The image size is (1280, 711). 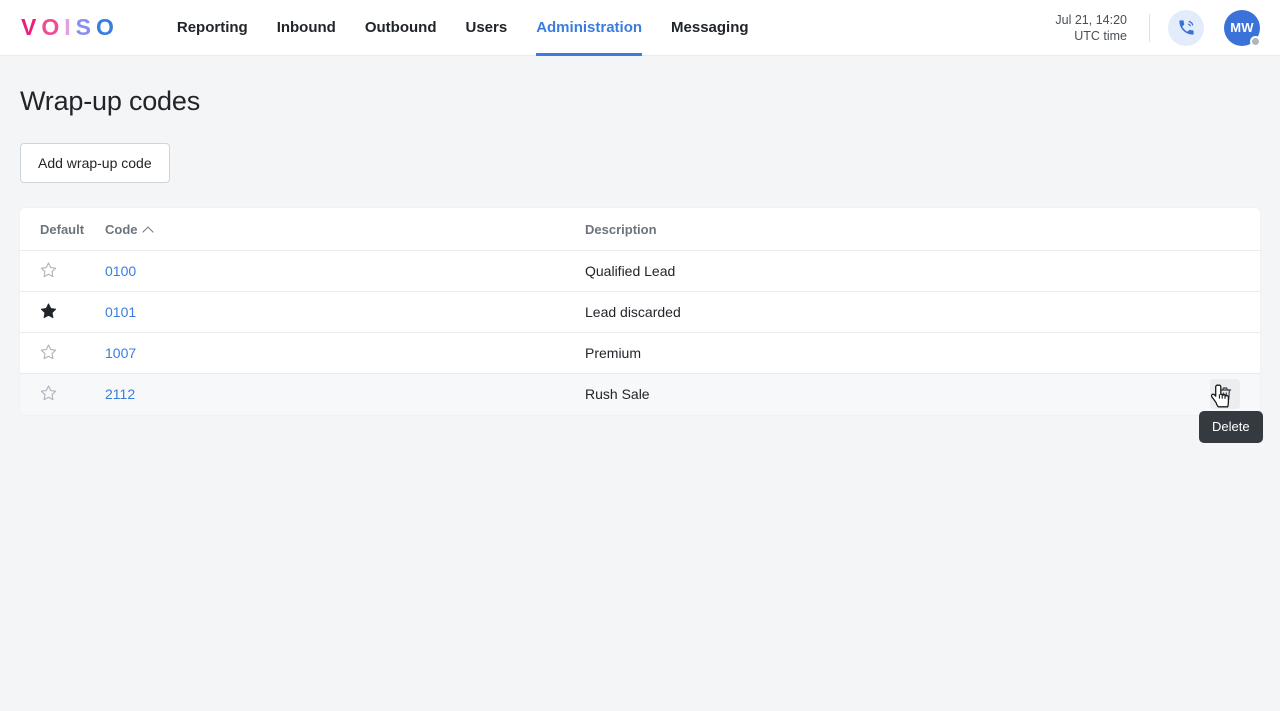 I want to click on table-row: 2112 Rush Sale, so click(x=640, y=394).